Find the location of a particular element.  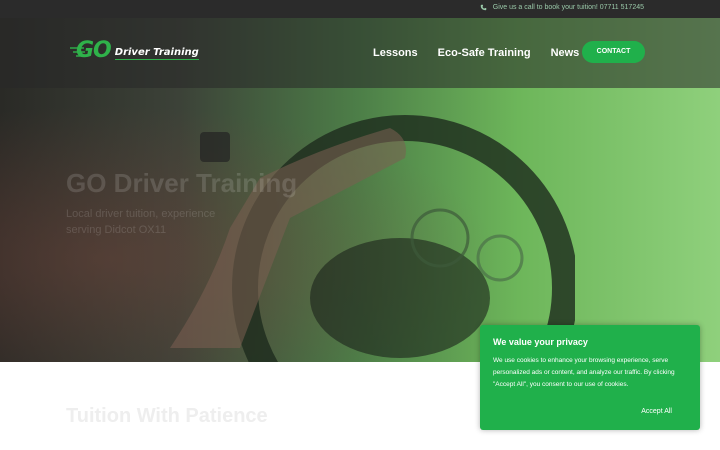

section-title: Tuition With Patience is located at coordinates (167, 416).